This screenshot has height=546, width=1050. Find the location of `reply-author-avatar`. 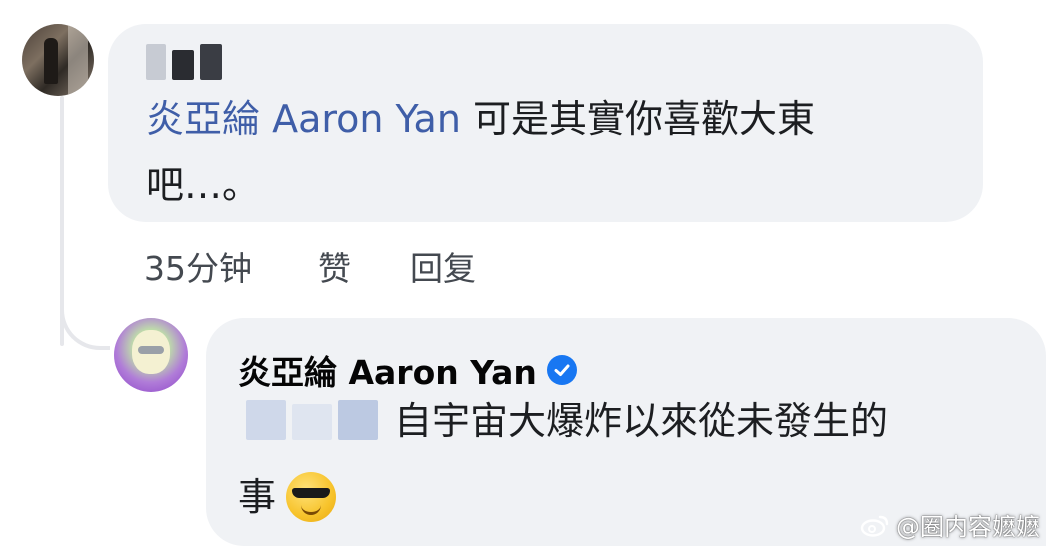

reply-author-avatar is located at coordinates (151, 355).